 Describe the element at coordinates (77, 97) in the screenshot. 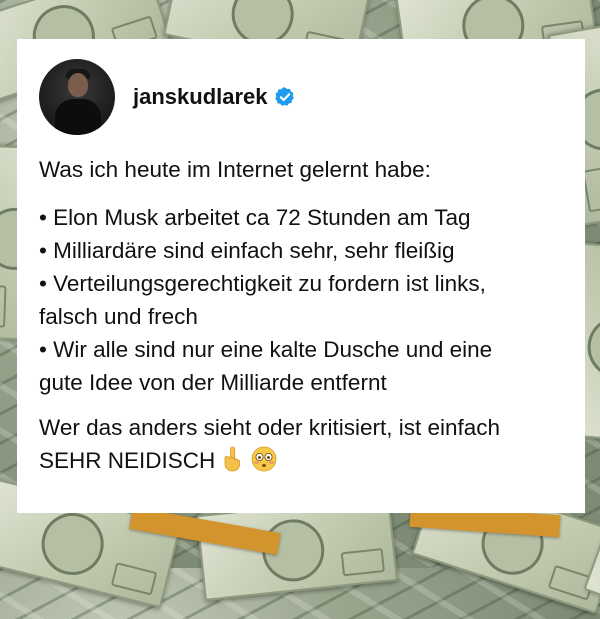

I see `avatar` at that location.